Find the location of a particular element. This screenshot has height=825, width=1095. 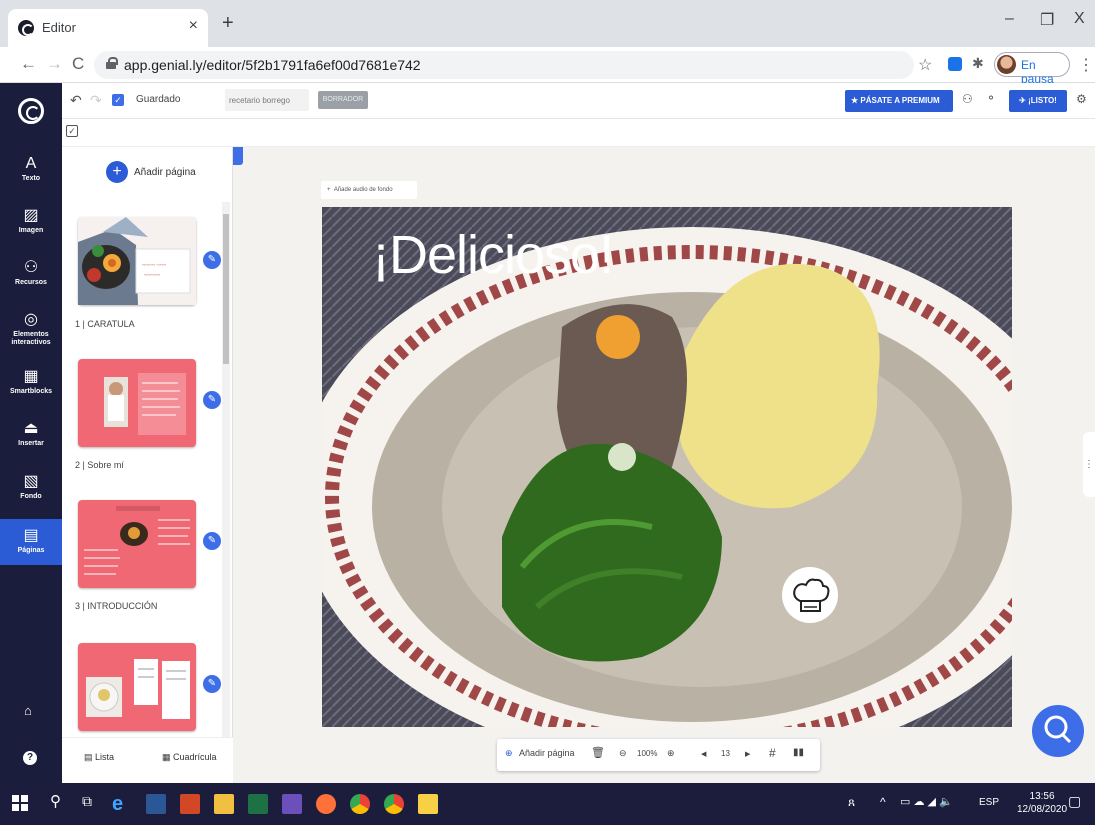

next-page-icon: ▶ is located at coordinates (747, 754).